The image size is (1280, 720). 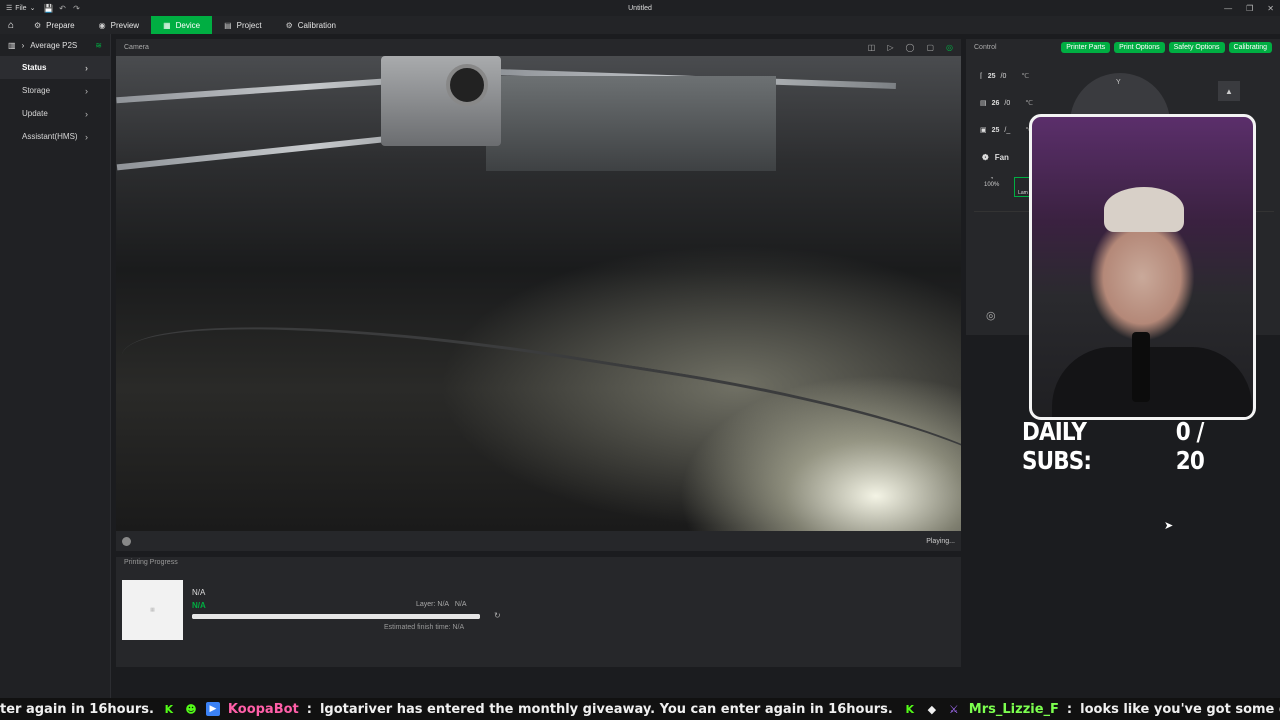 I want to click on z-up-button: ▲, so click(x=1229, y=91).